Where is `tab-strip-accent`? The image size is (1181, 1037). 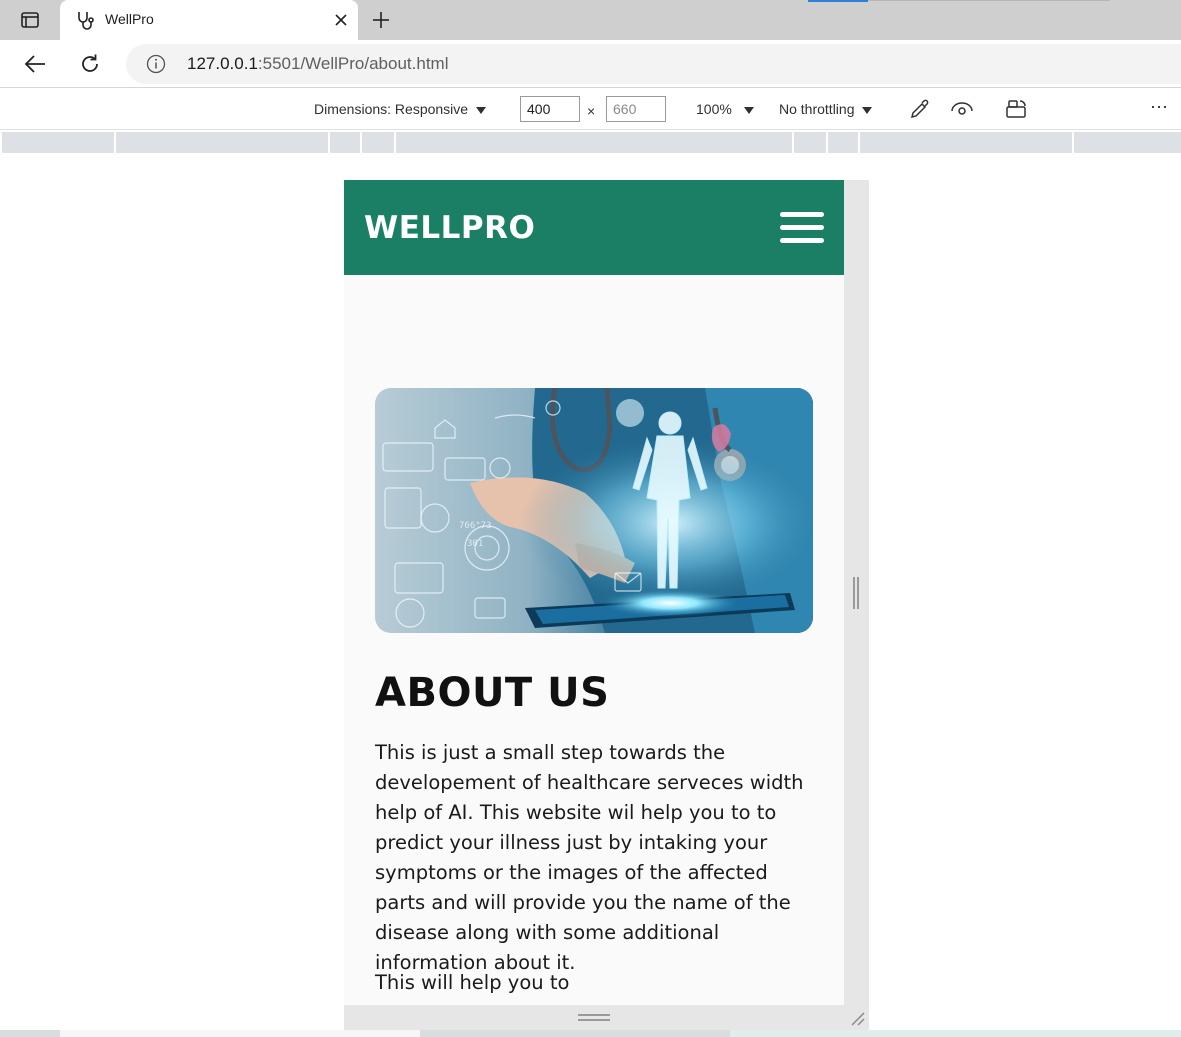 tab-strip-accent is located at coordinates (838, 1).